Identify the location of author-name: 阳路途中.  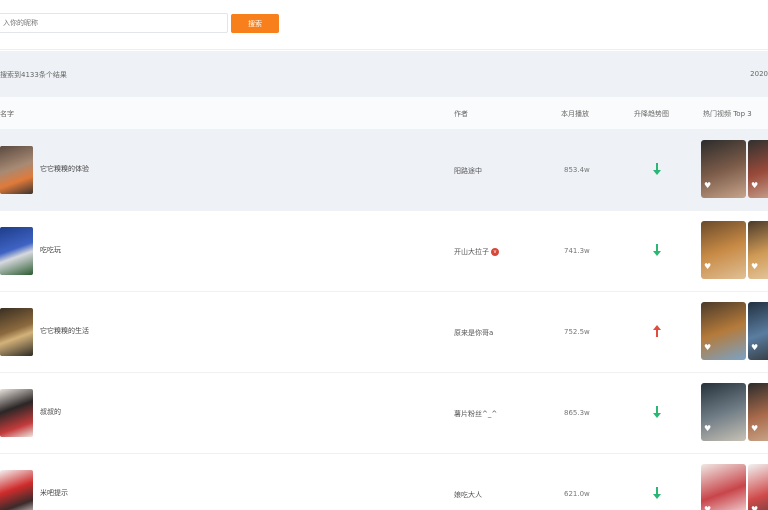
(468, 171).